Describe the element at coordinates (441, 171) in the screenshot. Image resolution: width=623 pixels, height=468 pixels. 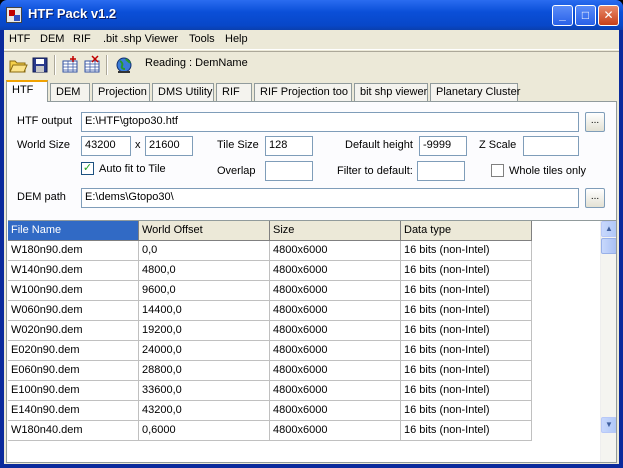
I see `filter-to-default-field` at that location.